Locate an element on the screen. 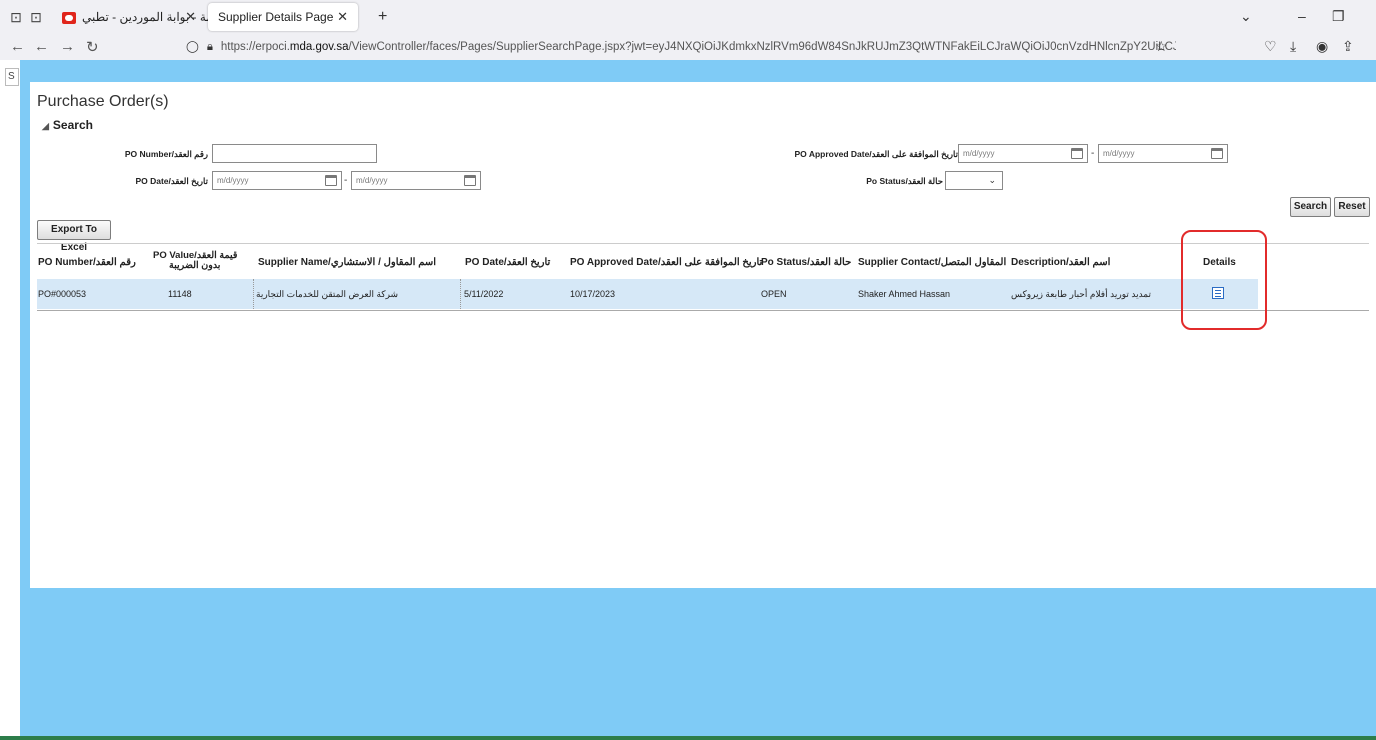 This screenshot has width=1376, height=740. po-approved-date-from: m/d/yyyy is located at coordinates (1023, 153).